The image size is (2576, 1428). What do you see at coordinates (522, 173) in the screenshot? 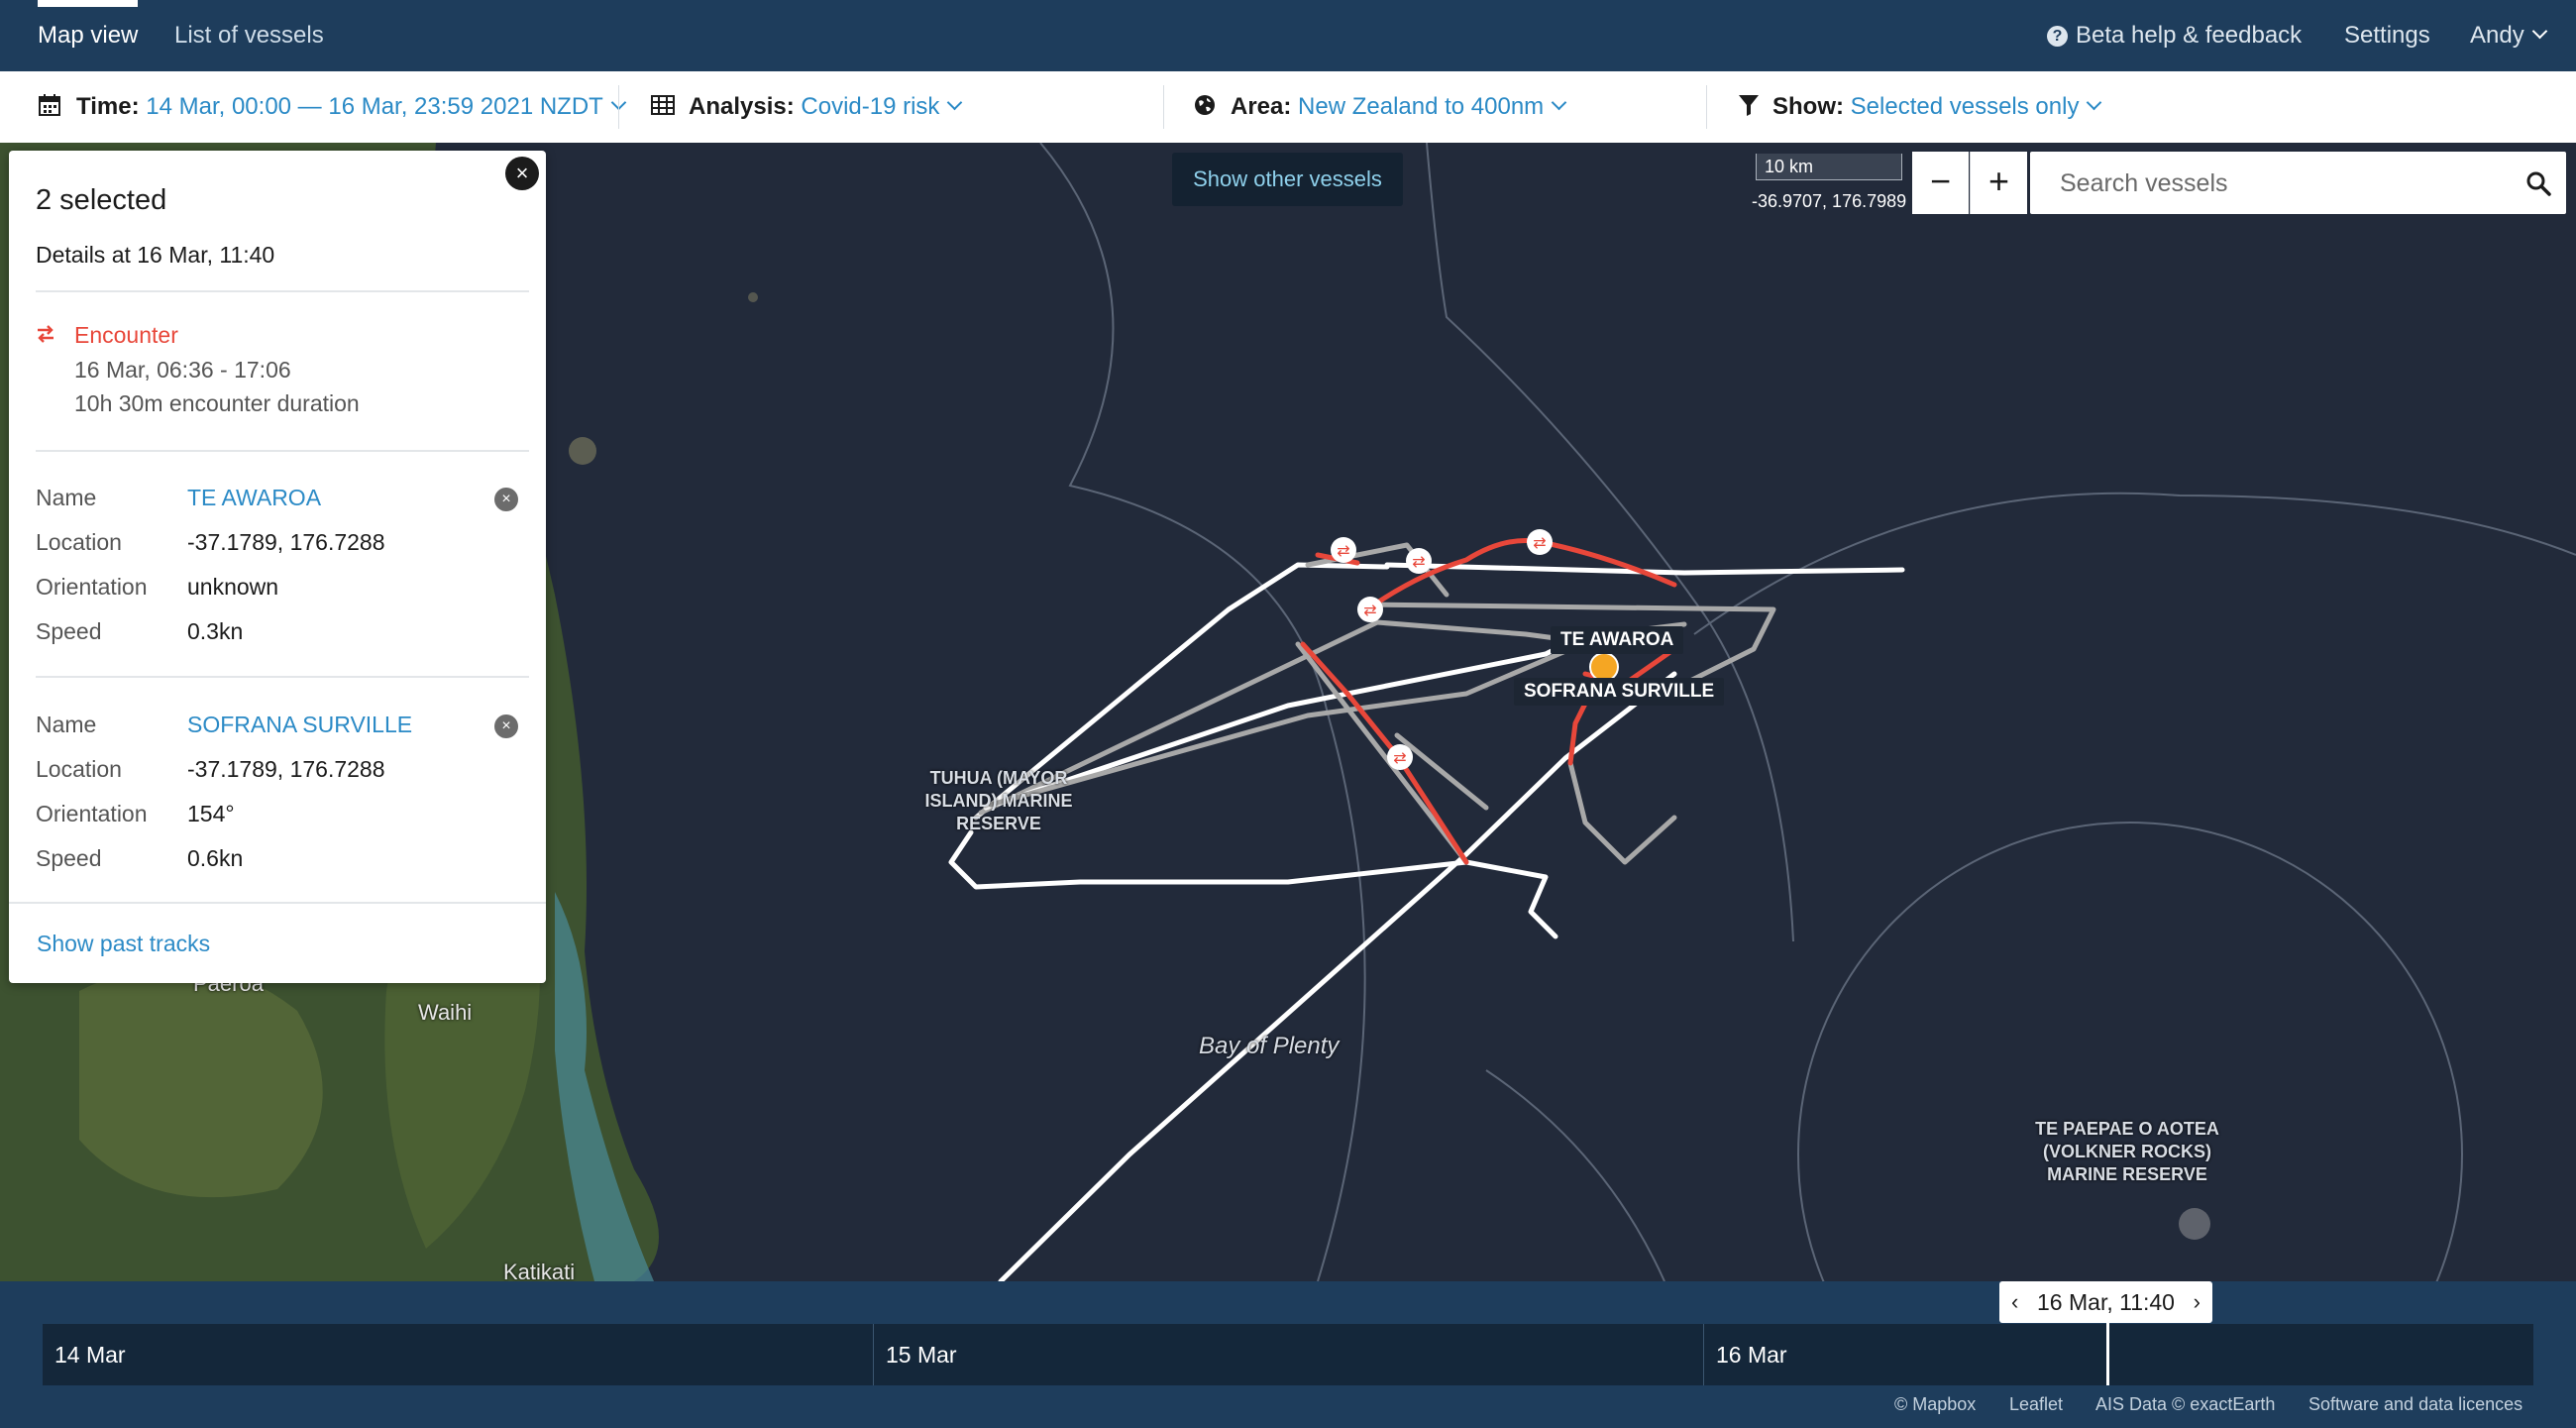
I see `close-icon: ×` at bounding box center [522, 173].